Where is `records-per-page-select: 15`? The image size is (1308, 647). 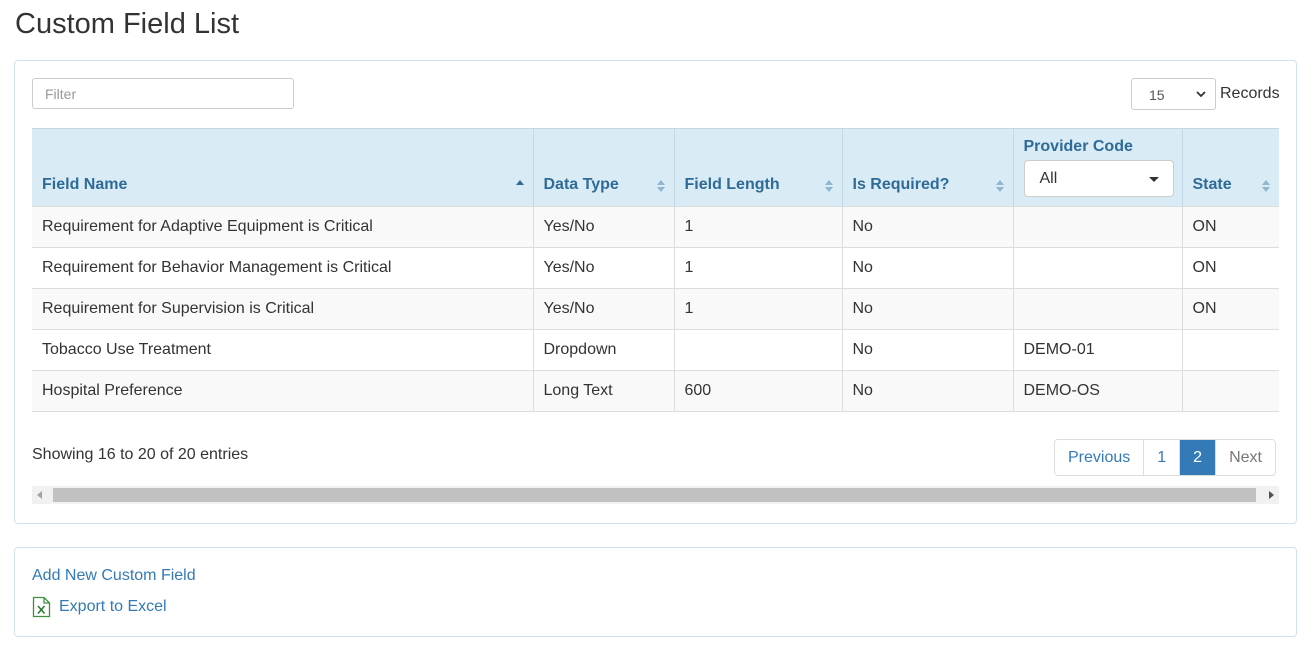
records-per-page-select: 15 is located at coordinates (1173, 94).